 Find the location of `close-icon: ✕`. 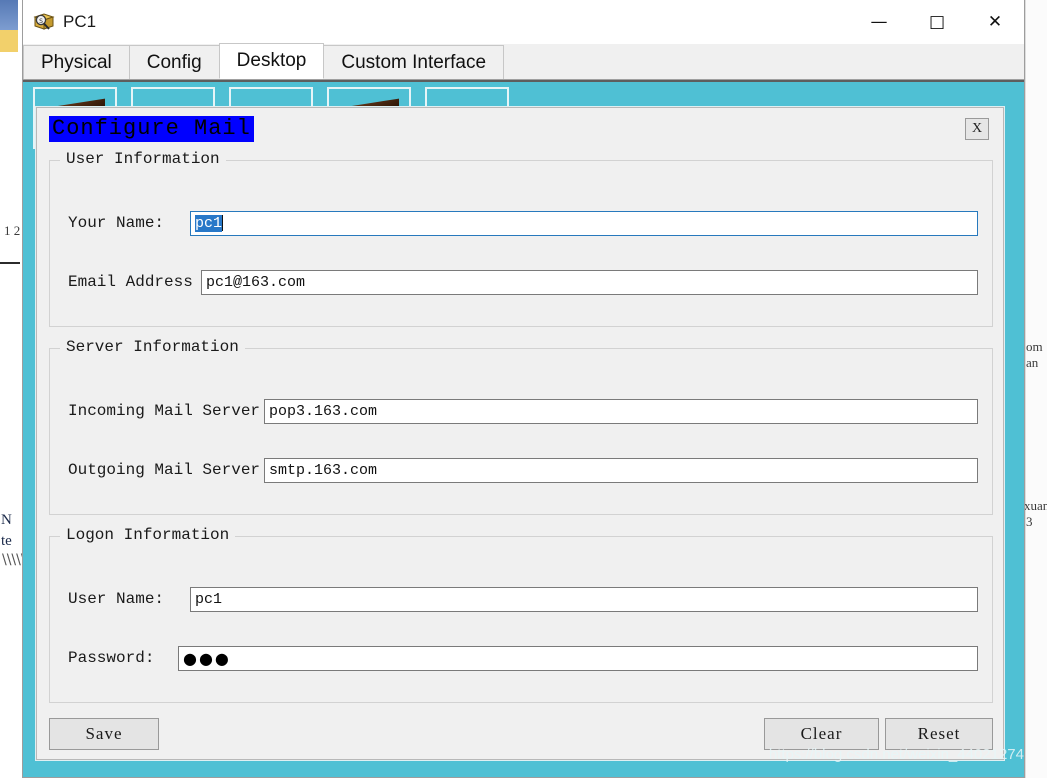

close-icon: ✕ is located at coordinates (995, 21).